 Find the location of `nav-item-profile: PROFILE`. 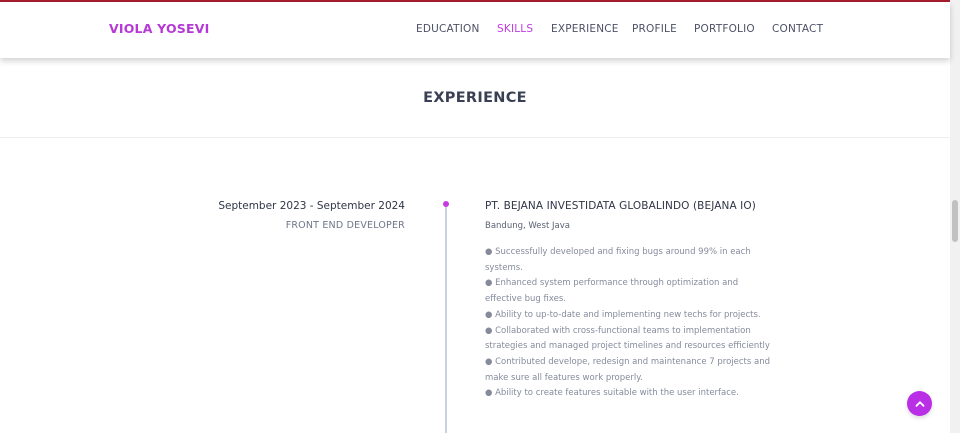

nav-item-profile: PROFILE is located at coordinates (654, 29).